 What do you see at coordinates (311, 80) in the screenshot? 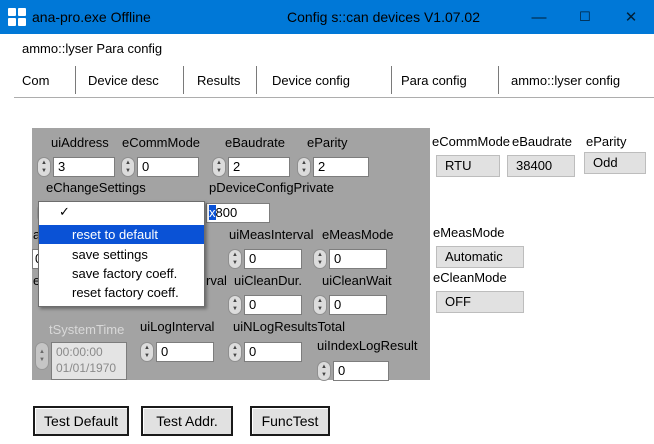
I see `tab-device-config: Device config` at bounding box center [311, 80].